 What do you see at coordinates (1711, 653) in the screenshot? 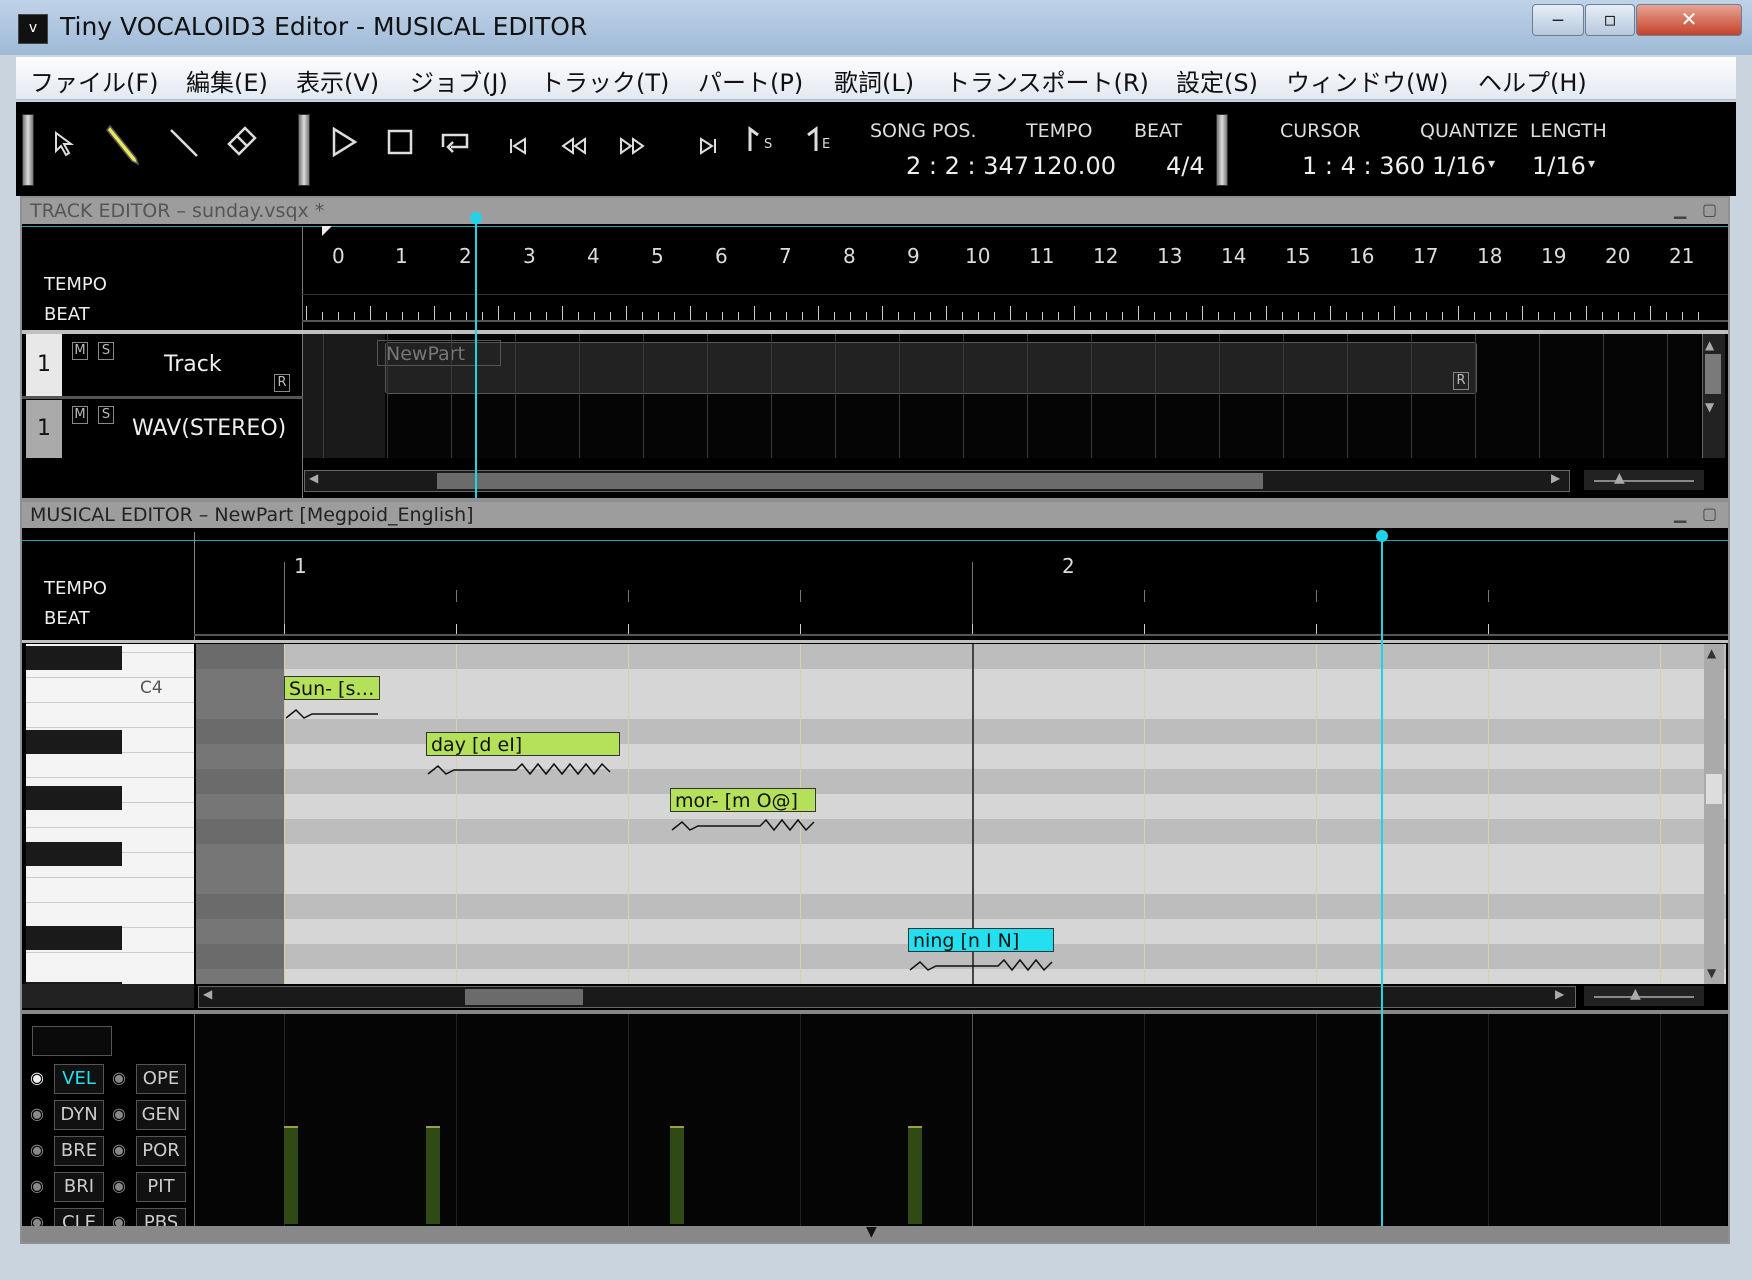
I see `pr-scroll-up-icon: ▲` at bounding box center [1711, 653].